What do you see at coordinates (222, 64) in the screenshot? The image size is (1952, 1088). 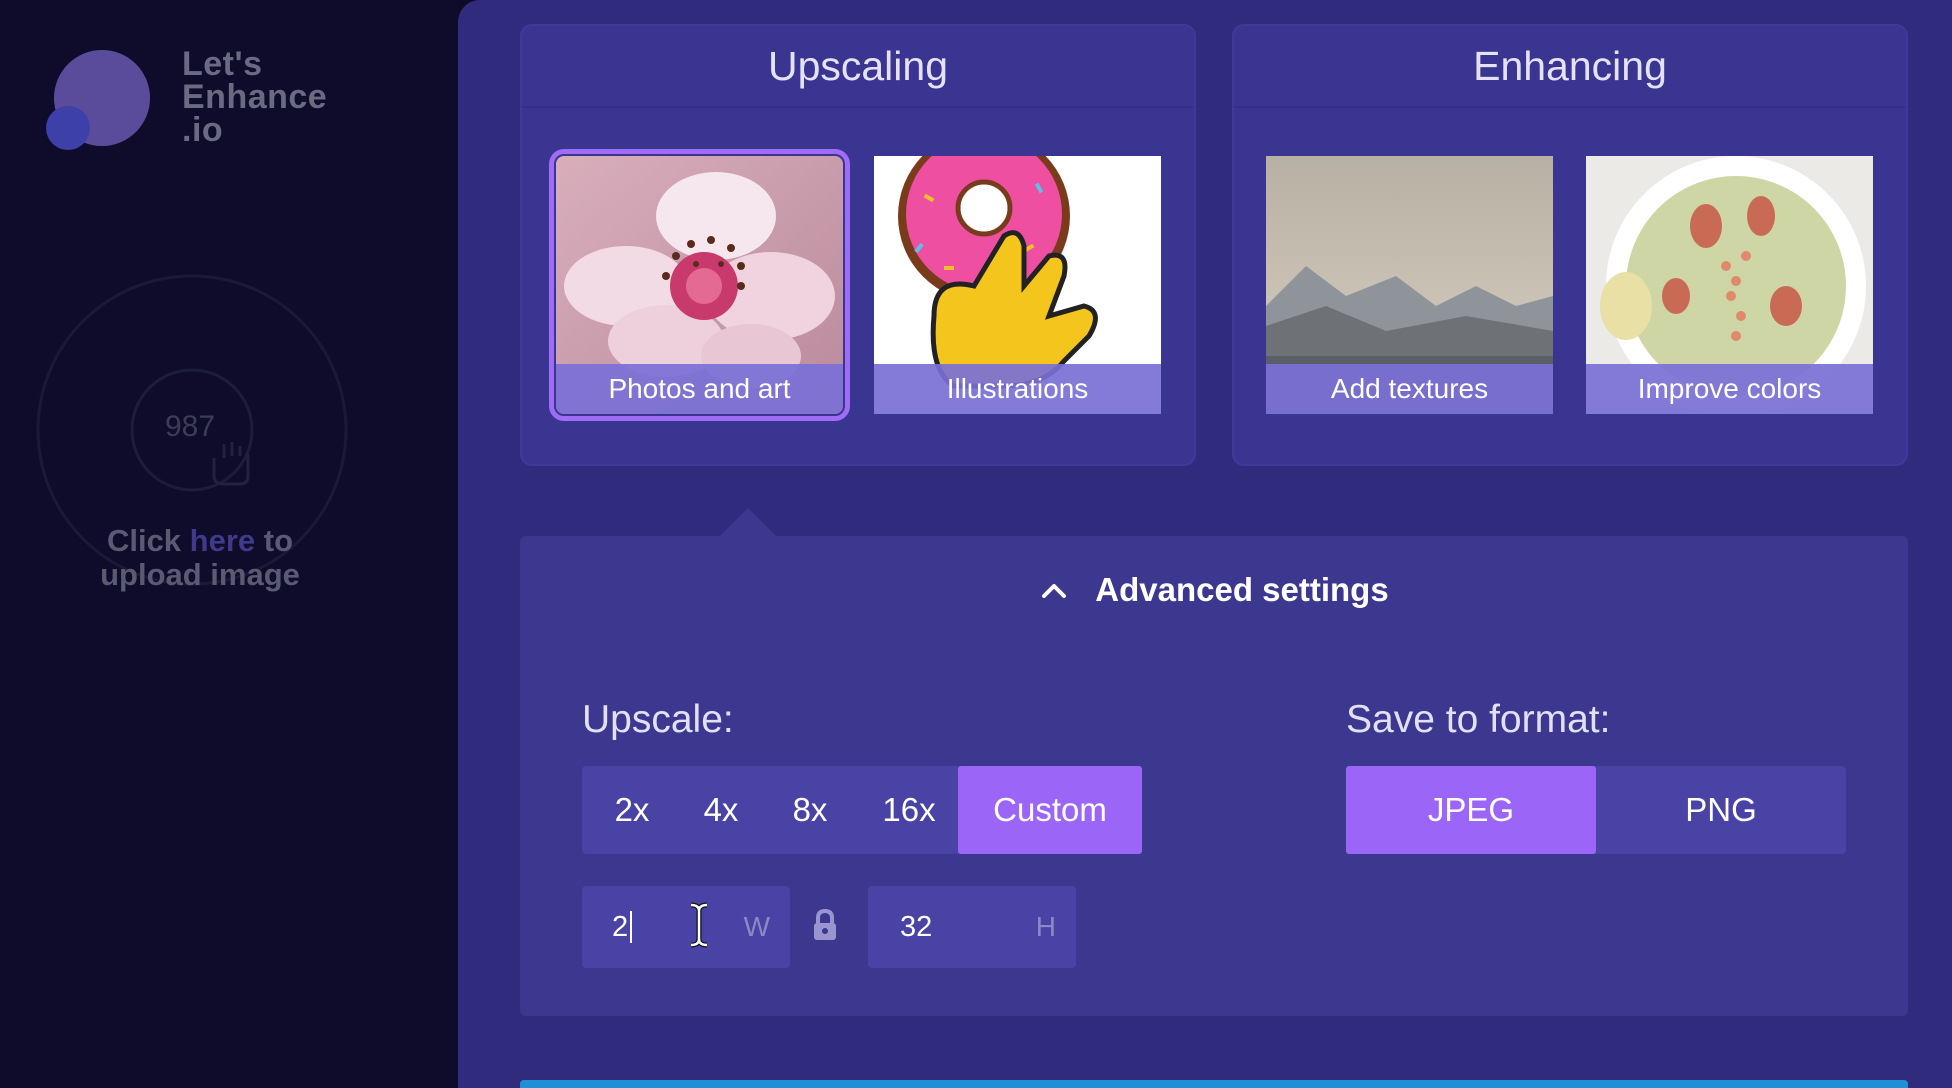 I see `logo-line-1: Let's` at bounding box center [222, 64].